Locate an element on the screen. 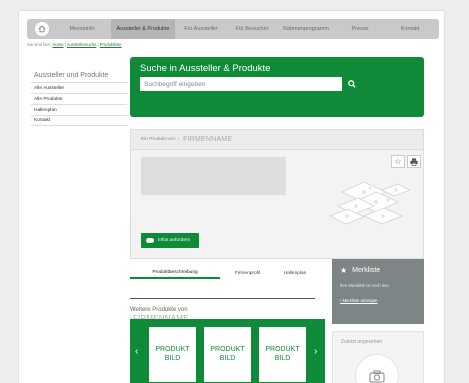 This screenshot has height=383, width=469. nav-item-aussteller-produkte: Aussteller & Produkte is located at coordinates (143, 29).